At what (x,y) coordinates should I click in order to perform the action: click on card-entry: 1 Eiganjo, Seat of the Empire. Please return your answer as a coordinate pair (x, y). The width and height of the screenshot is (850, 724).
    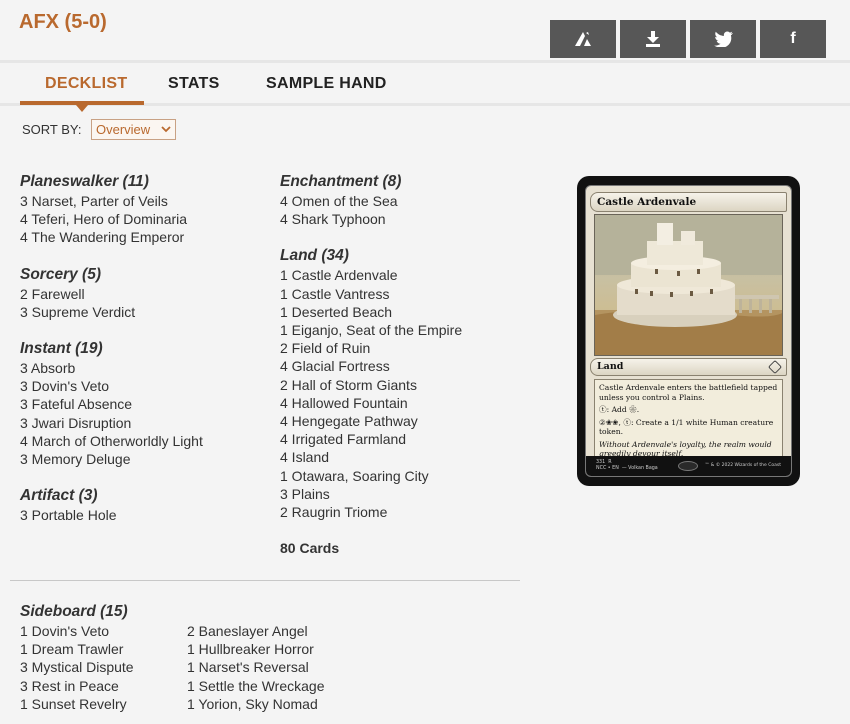
    Looking at the image, I should click on (371, 330).